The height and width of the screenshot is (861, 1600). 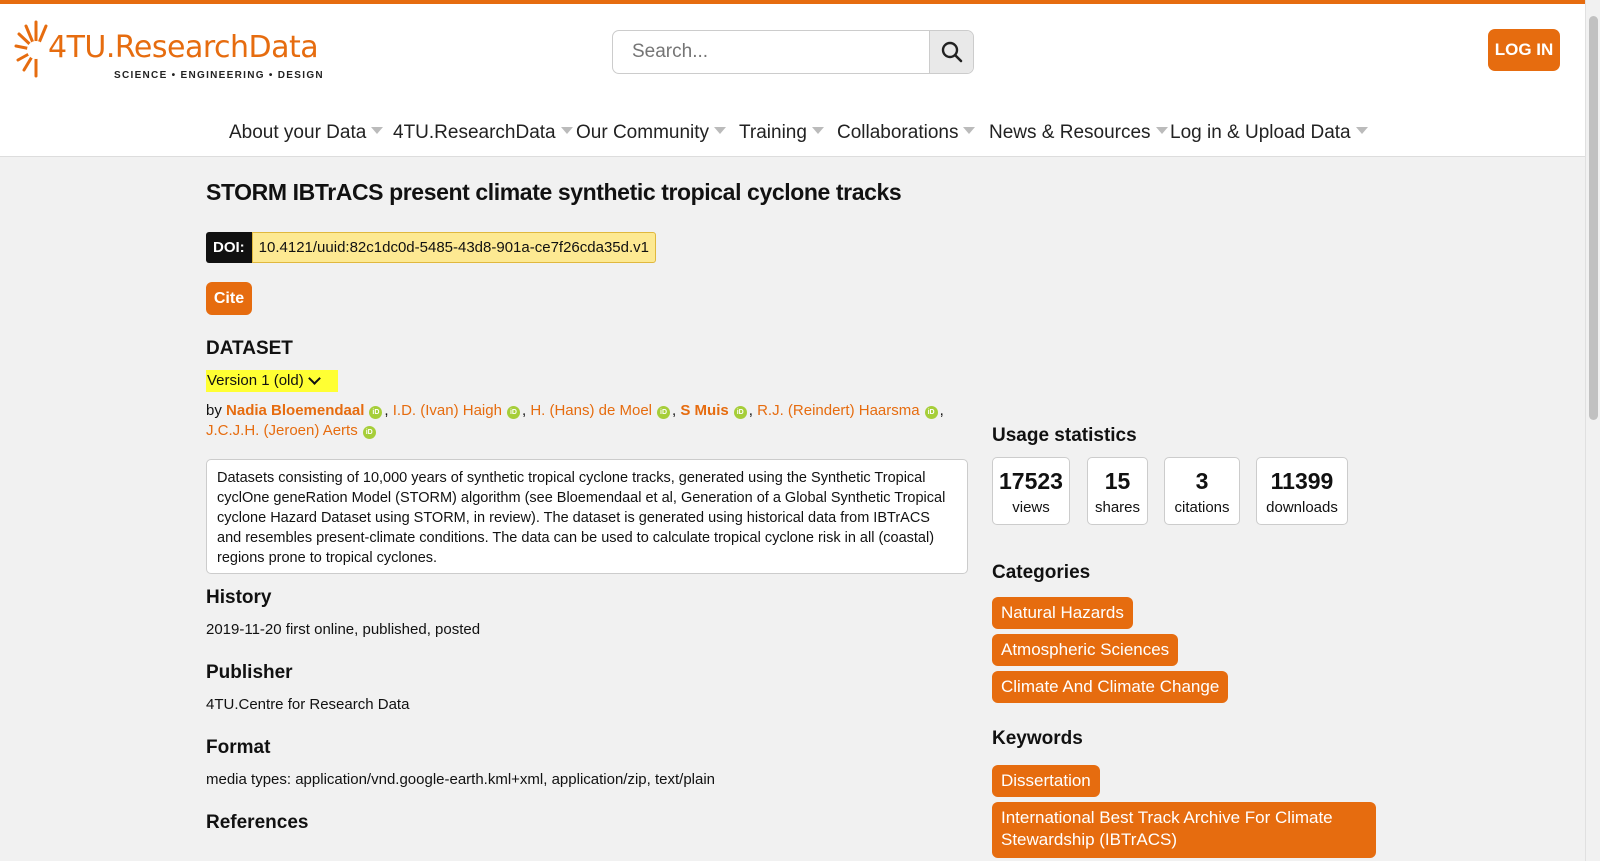 What do you see at coordinates (1302, 481) in the screenshot?
I see `stat-value: 11399` at bounding box center [1302, 481].